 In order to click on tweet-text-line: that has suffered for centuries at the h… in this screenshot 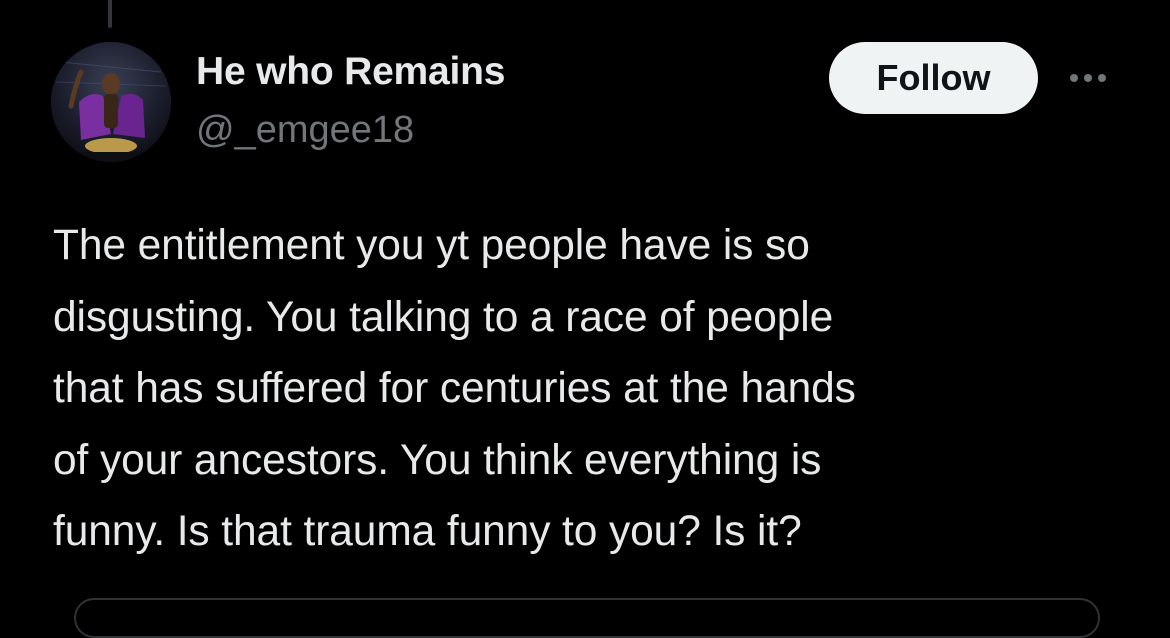, I will do `click(454, 388)`.